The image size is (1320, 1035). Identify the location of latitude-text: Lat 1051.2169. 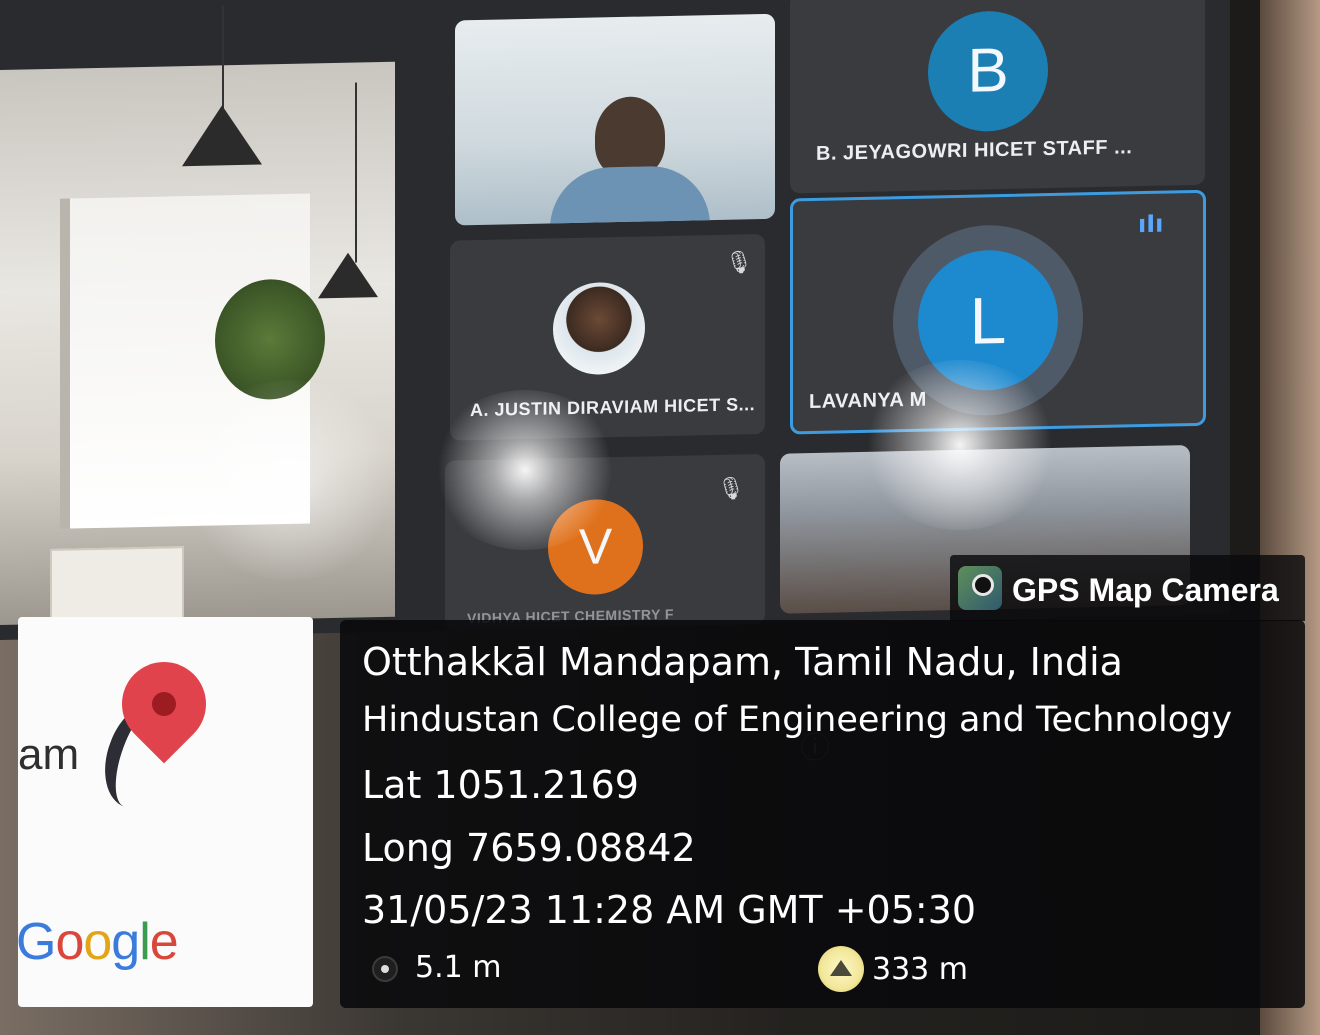
(500, 785).